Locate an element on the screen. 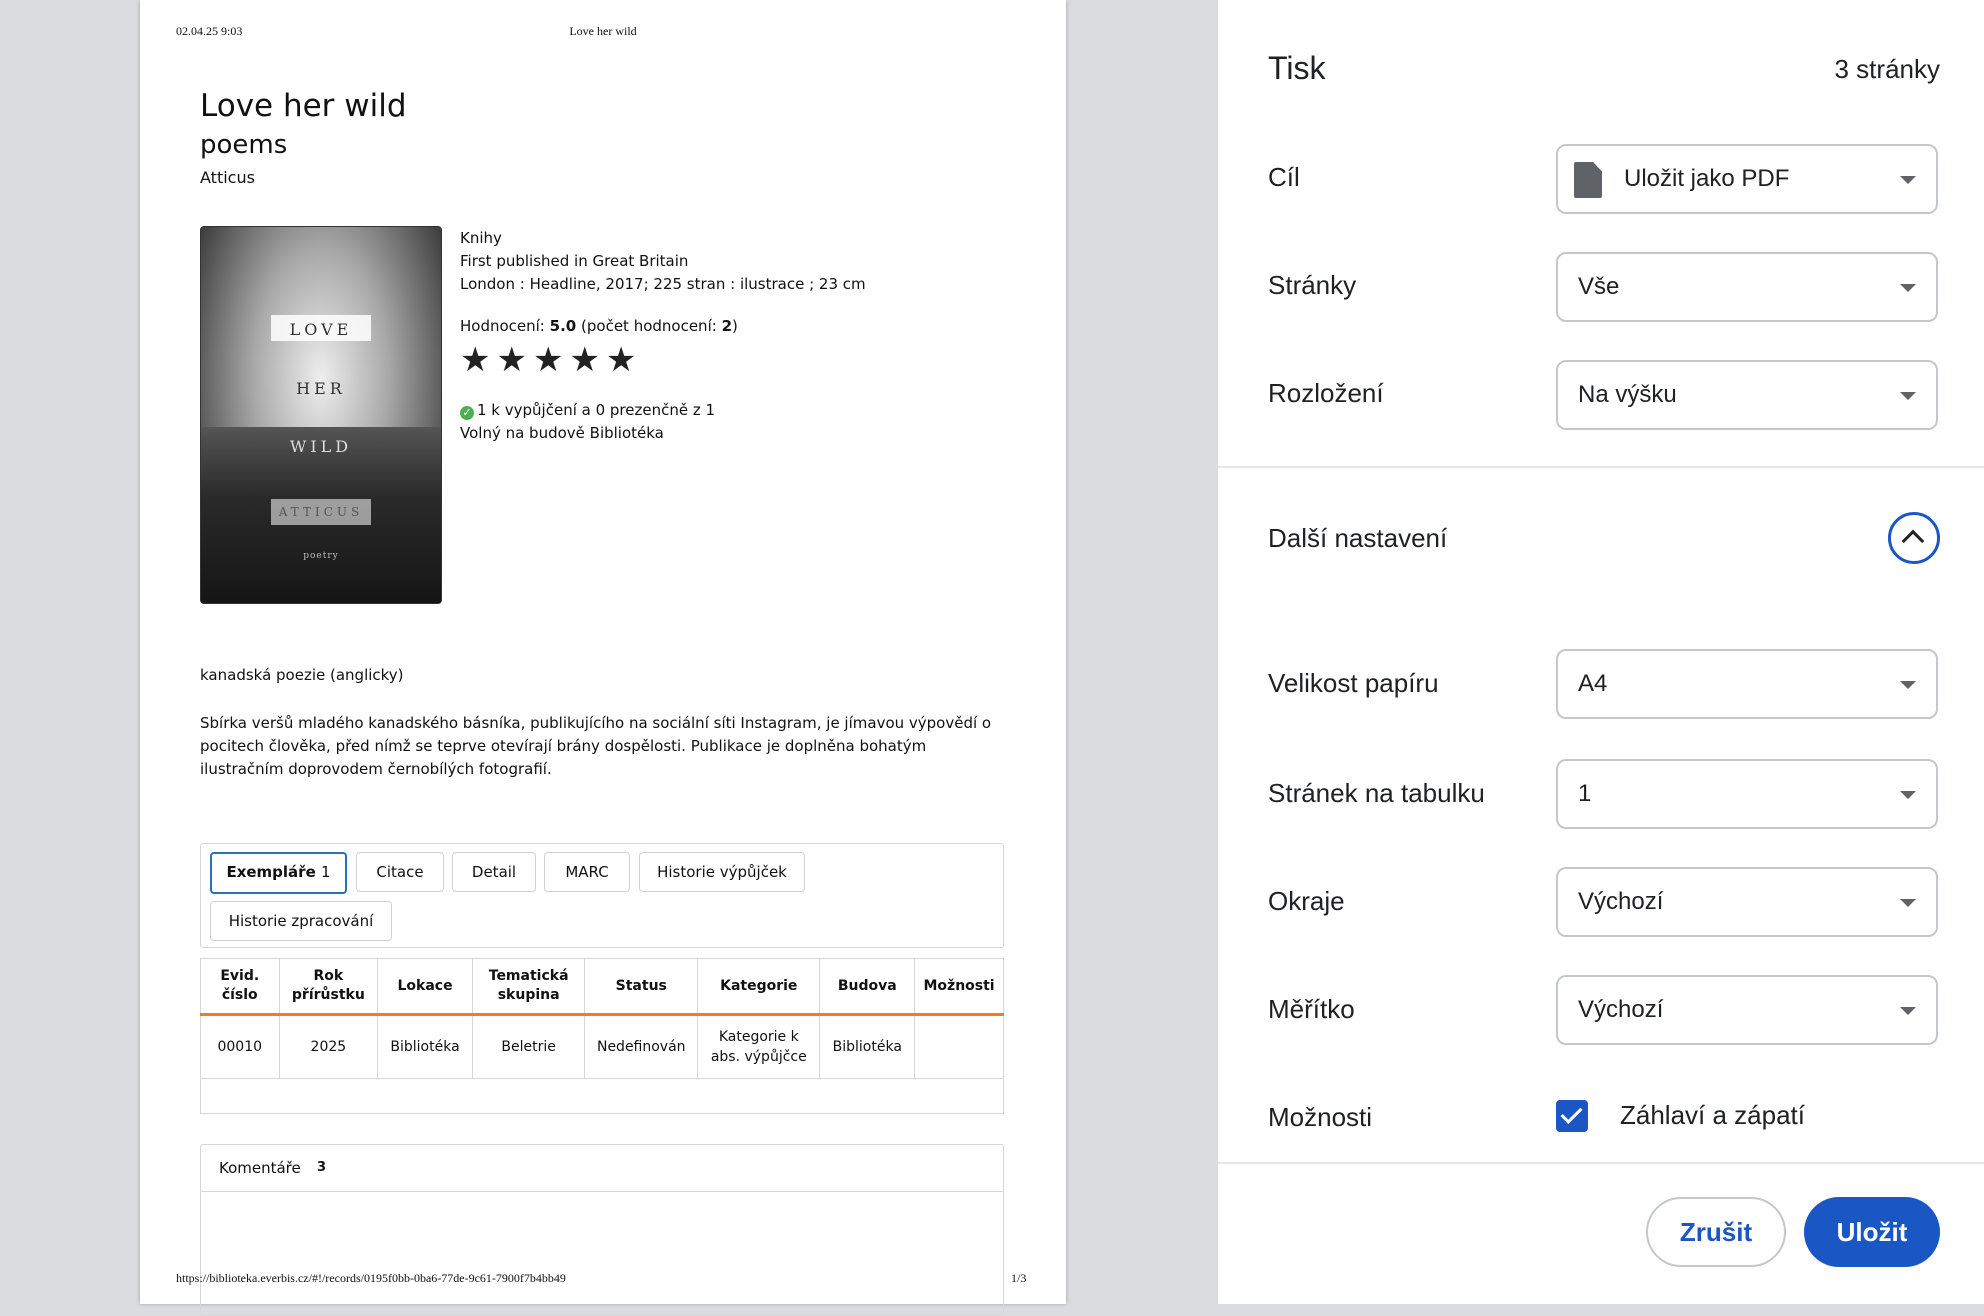 Image resolution: width=1984 pixels, height=1316 pixels. column-header: Lokace is located at coordinates (425, 987).